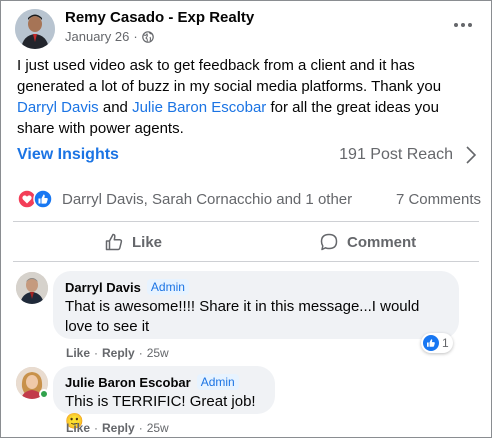 Image resolution: width=492 pixels, height=438 pixels. Describe the element at coordinates (445, 343) in the screenshot. I see `reaction-count: 1` at that location.